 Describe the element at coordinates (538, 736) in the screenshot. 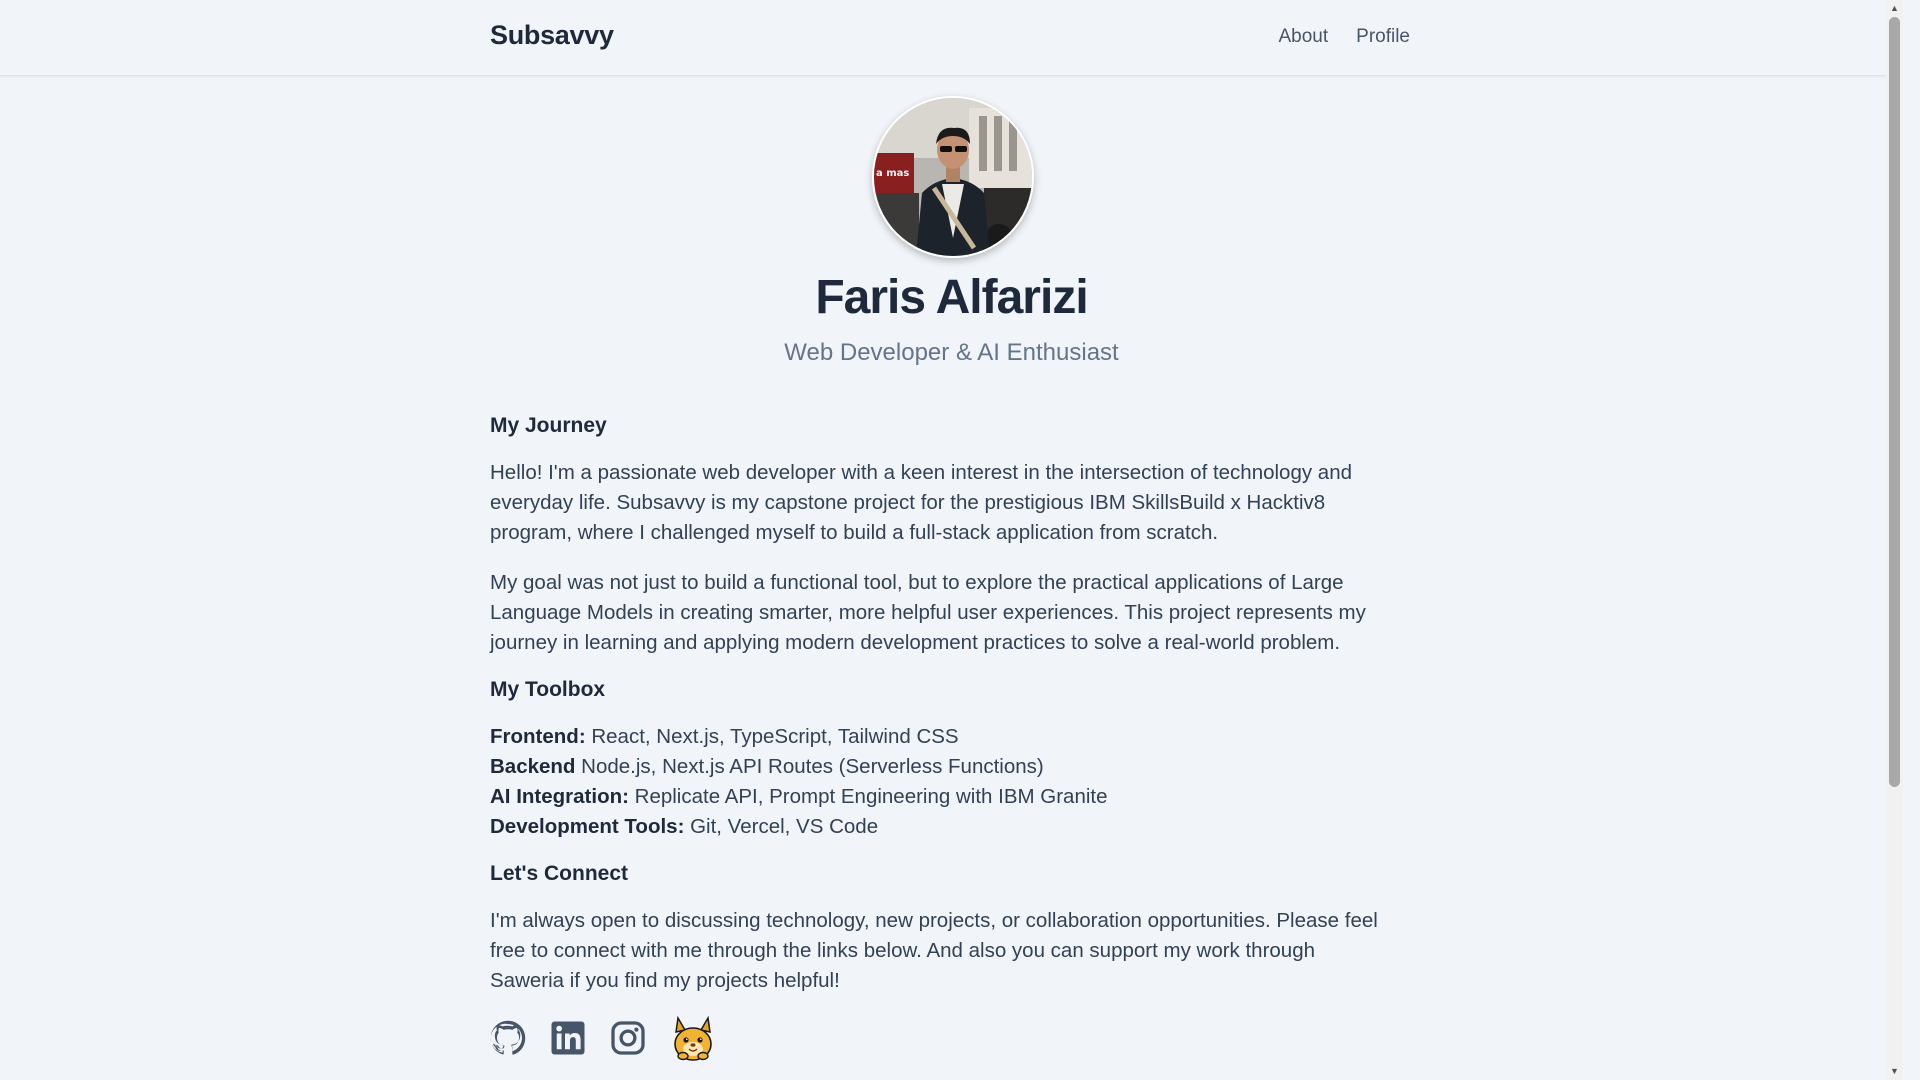

I see `toolbox-label: Frontend:` at that location.